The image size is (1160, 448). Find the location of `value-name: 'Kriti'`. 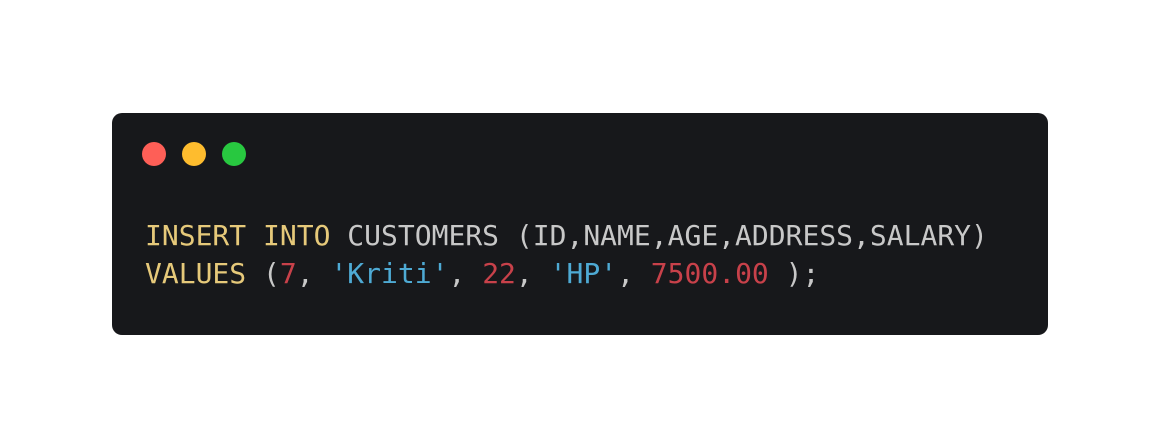

value-name: 'Kriti' is located at coordinates (389, 273).